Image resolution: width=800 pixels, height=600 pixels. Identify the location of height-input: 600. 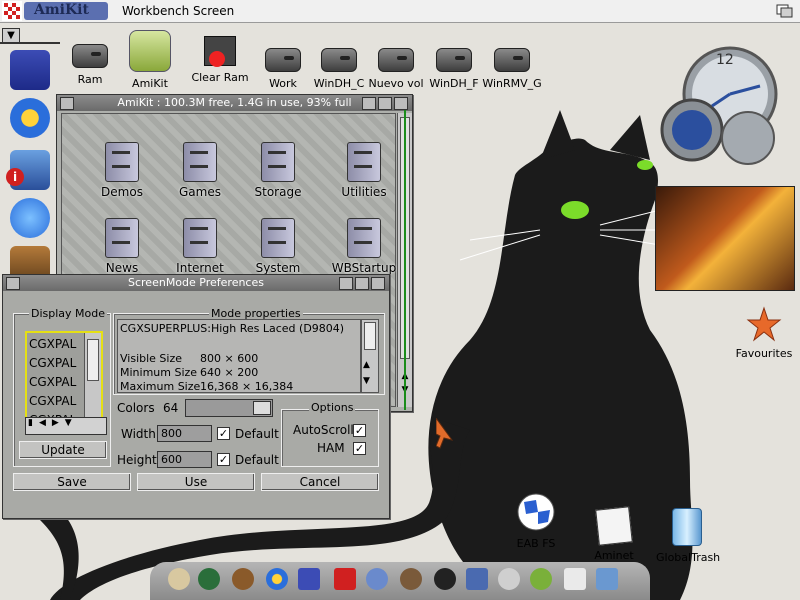
(184, 459).